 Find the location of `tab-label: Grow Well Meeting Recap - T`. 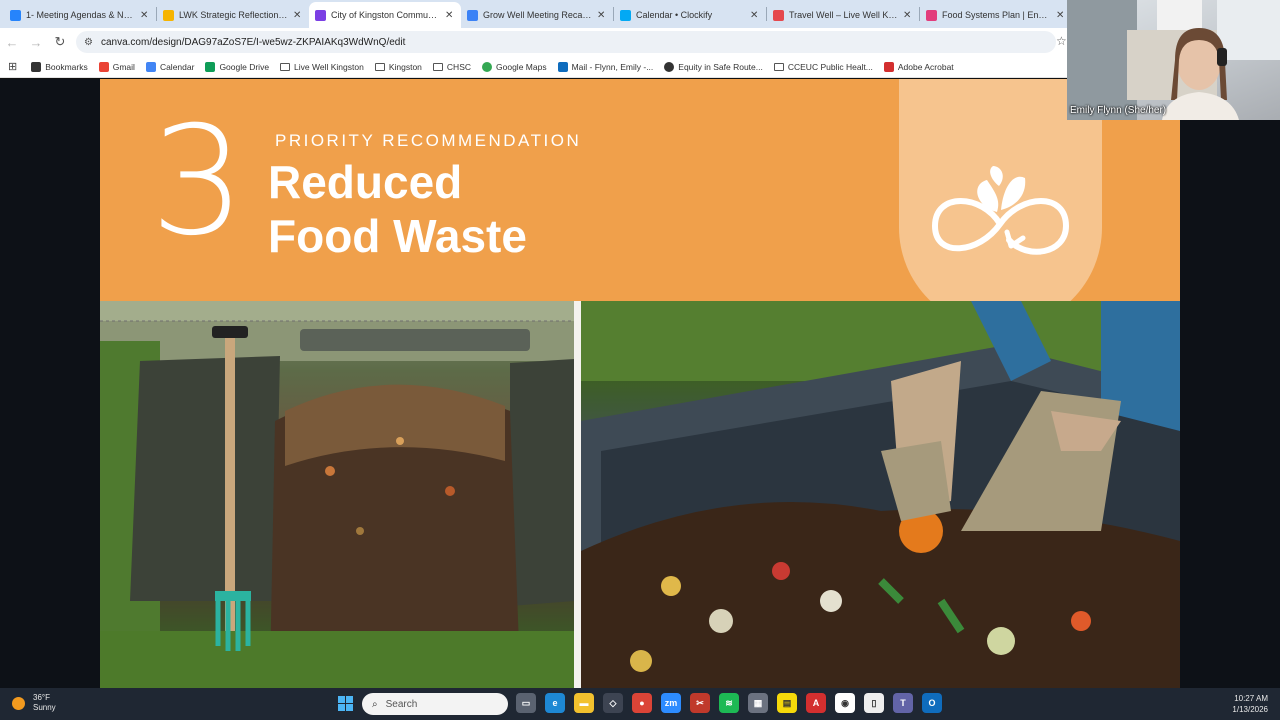

tab-label: Grow Well Meeting Recap - T is located at coordinates (538, 15).